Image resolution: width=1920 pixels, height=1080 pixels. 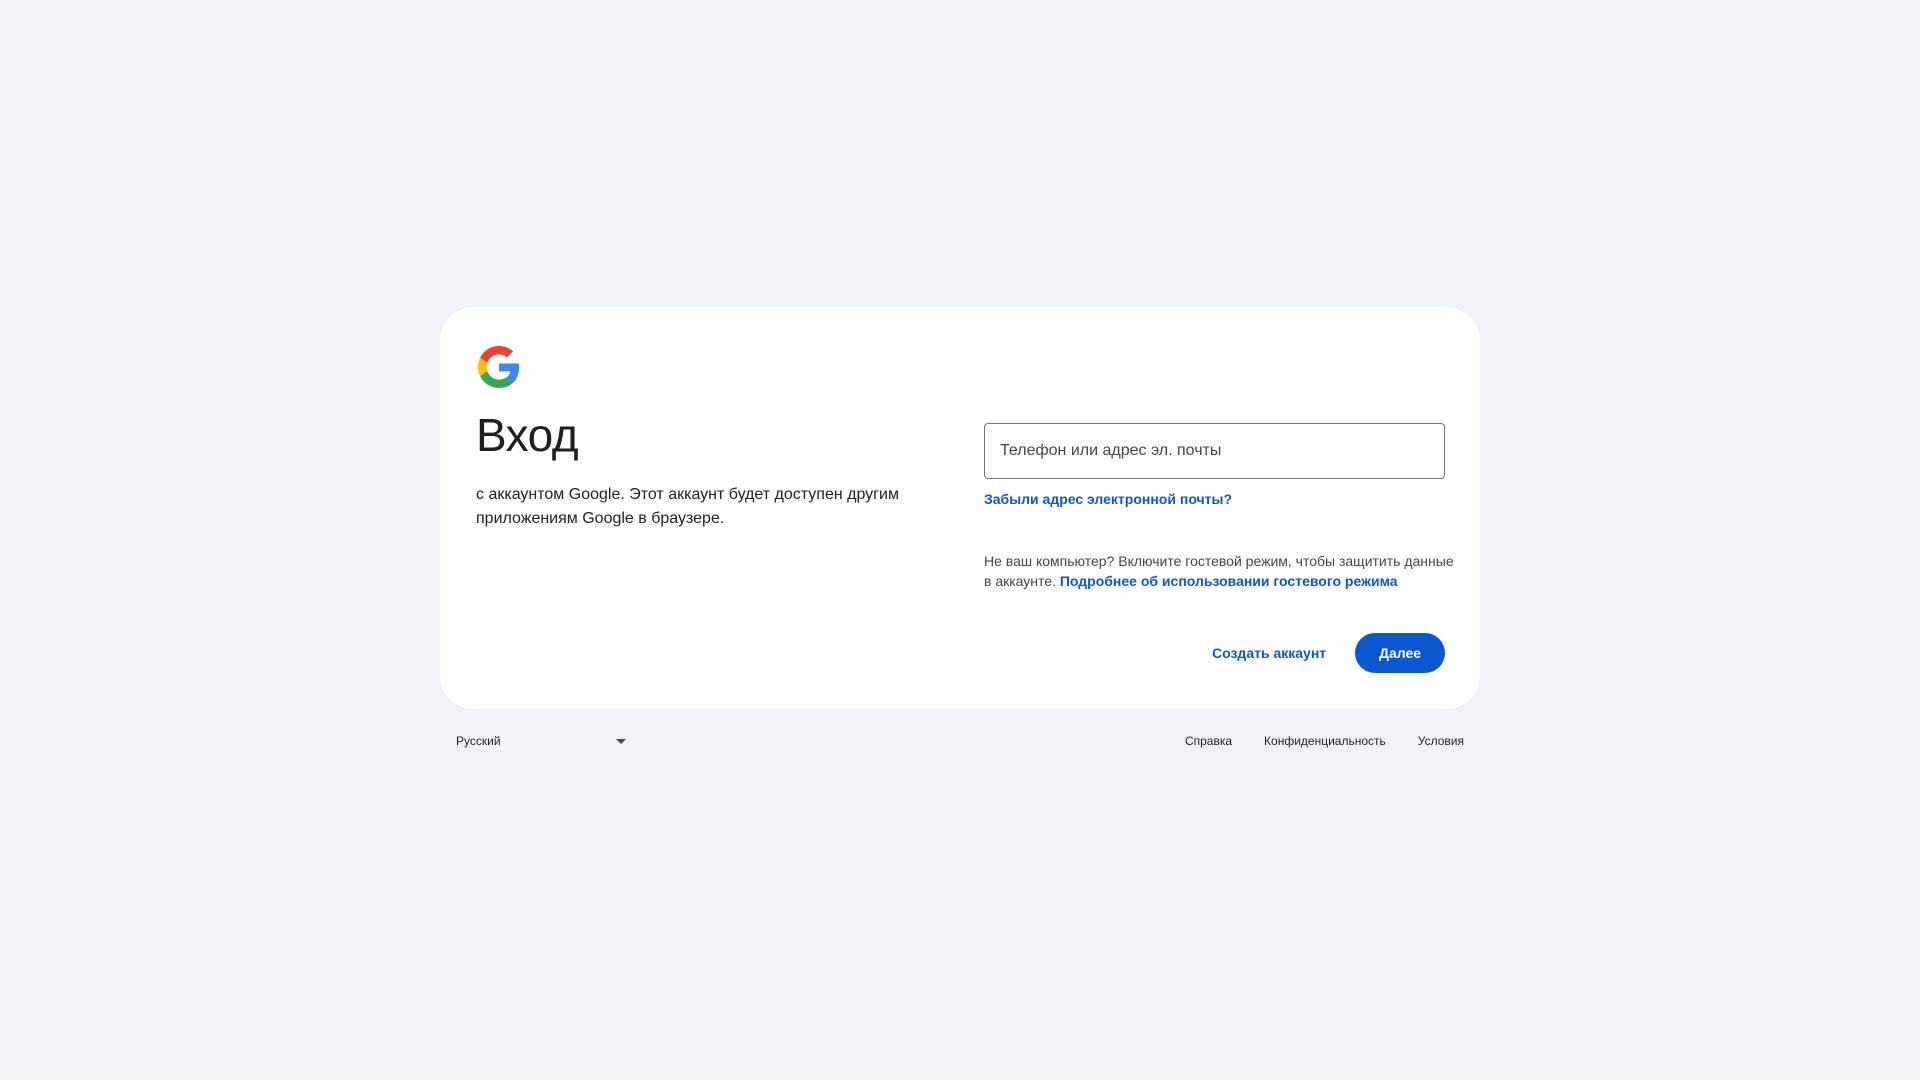 I want to click on create-account-button: Создать аккаунт, so click(x=1269, y=653).